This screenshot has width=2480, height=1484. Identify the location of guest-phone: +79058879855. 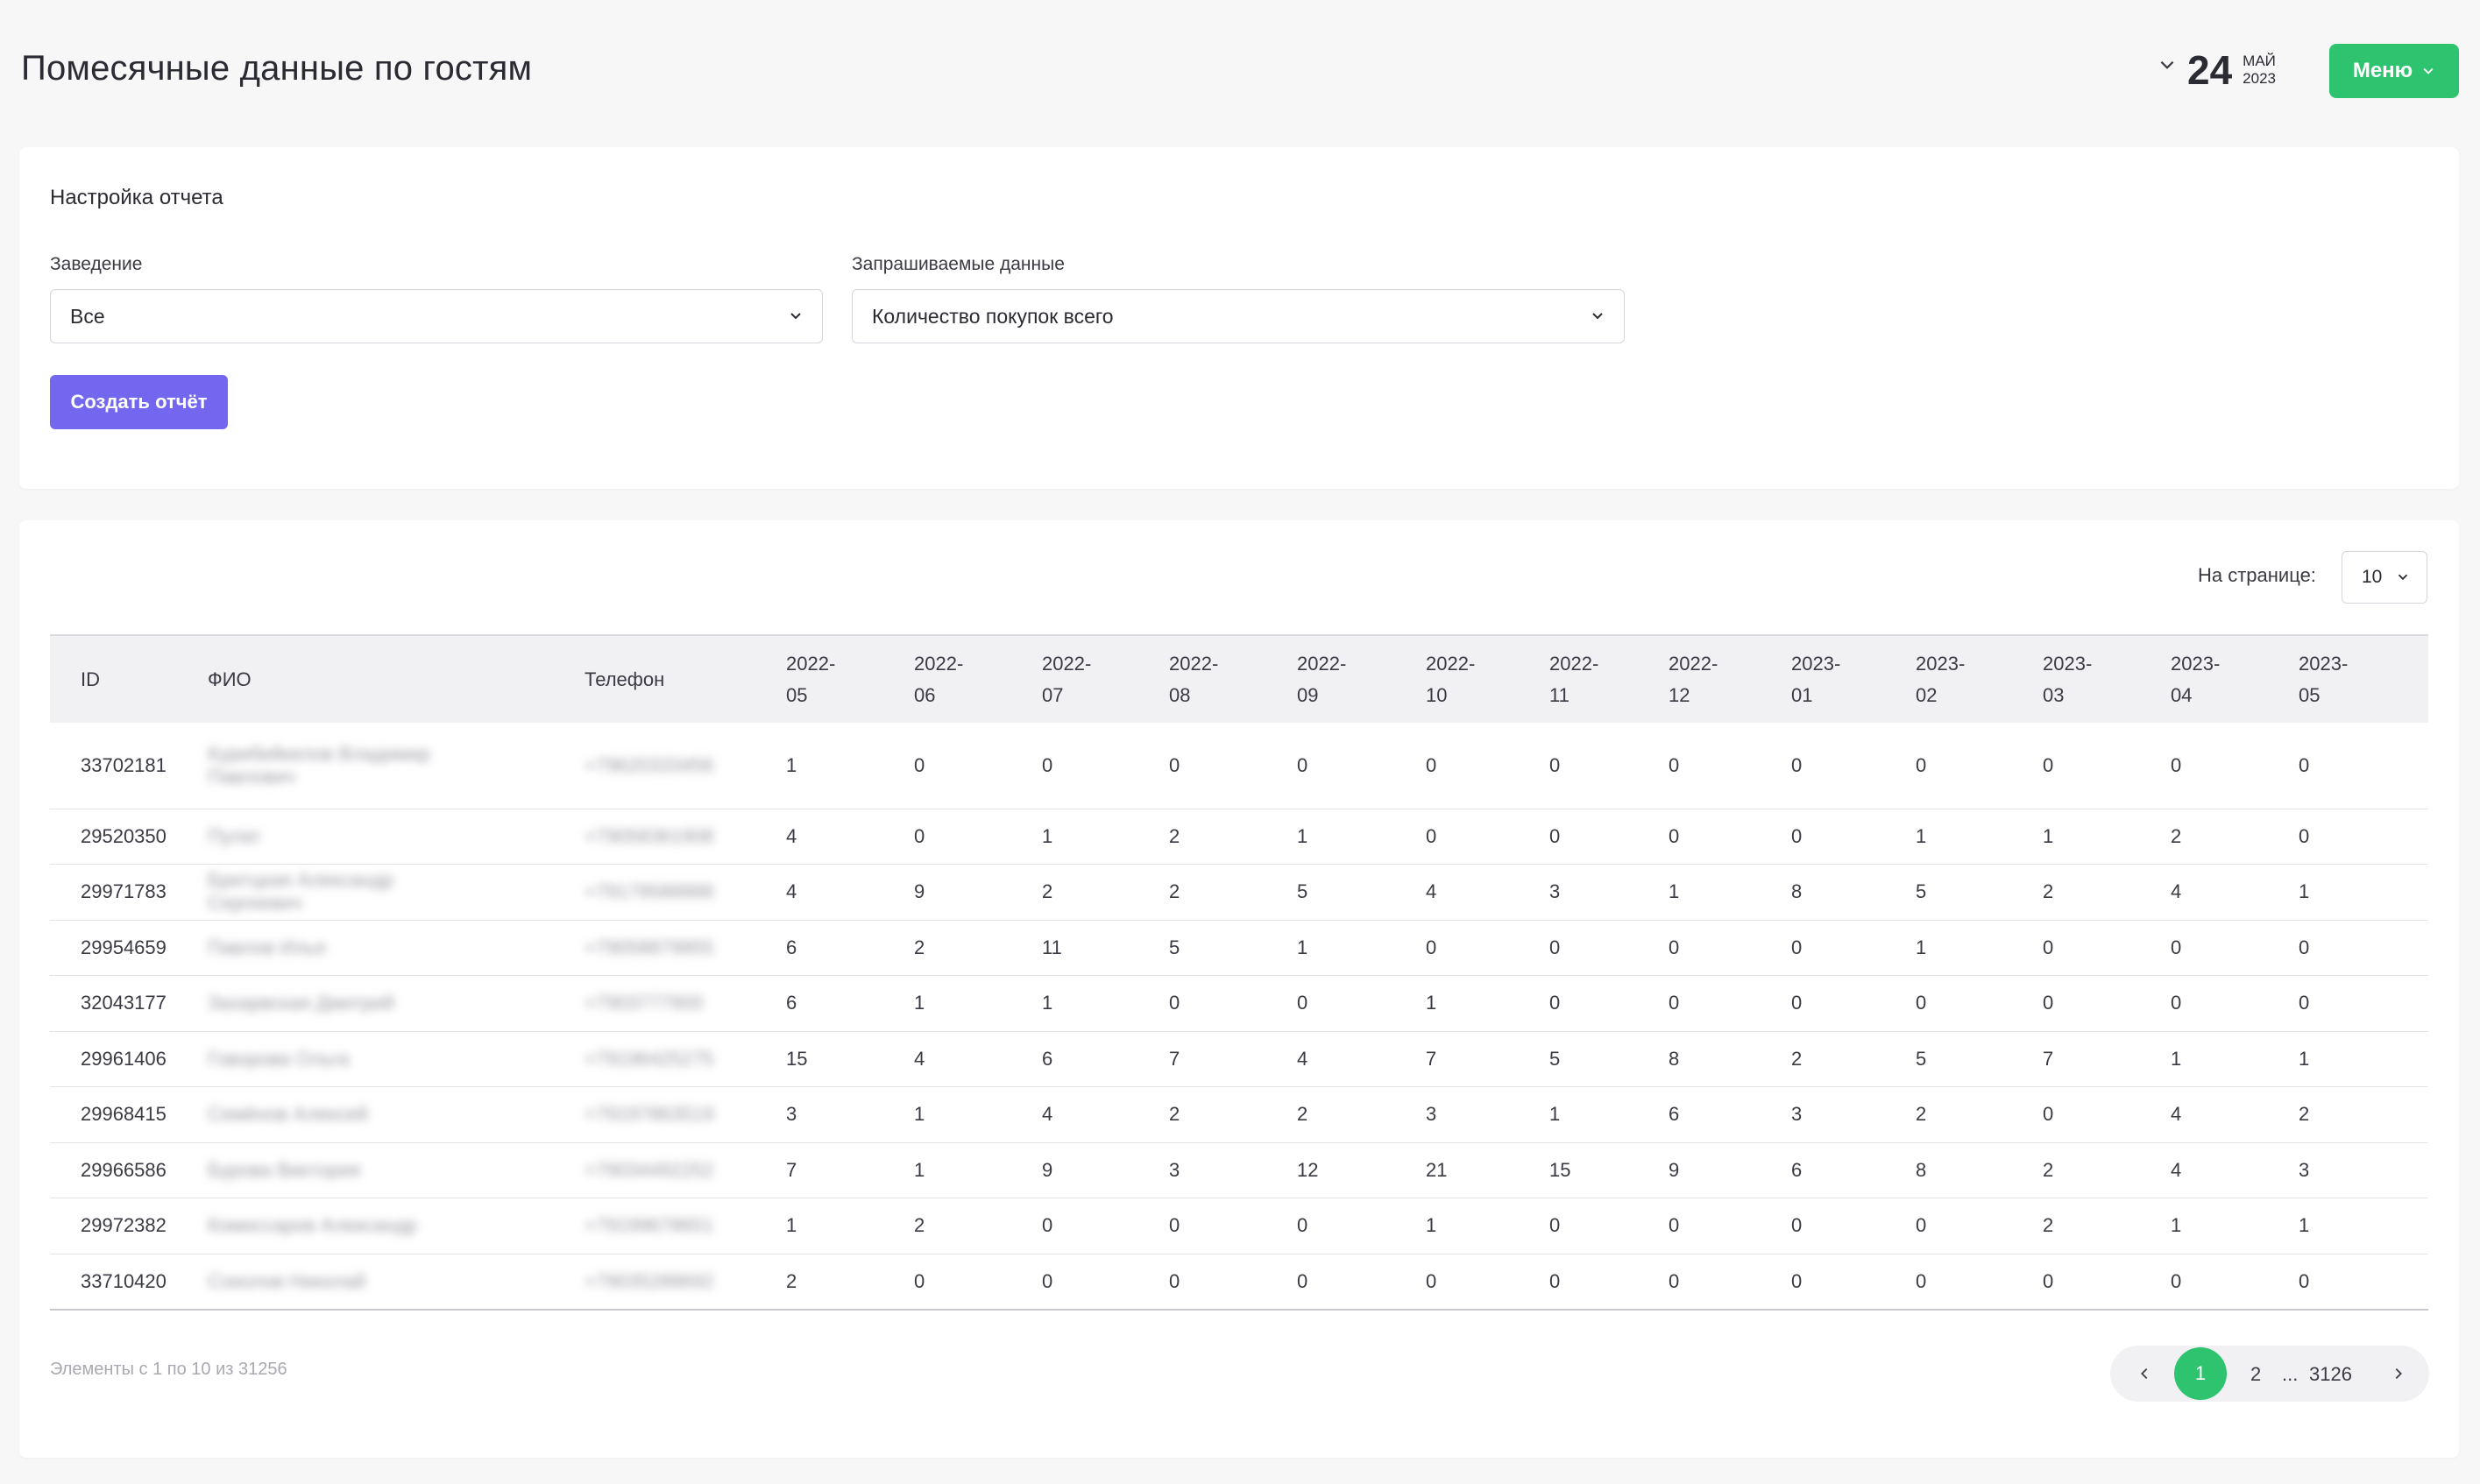
(649, 947).